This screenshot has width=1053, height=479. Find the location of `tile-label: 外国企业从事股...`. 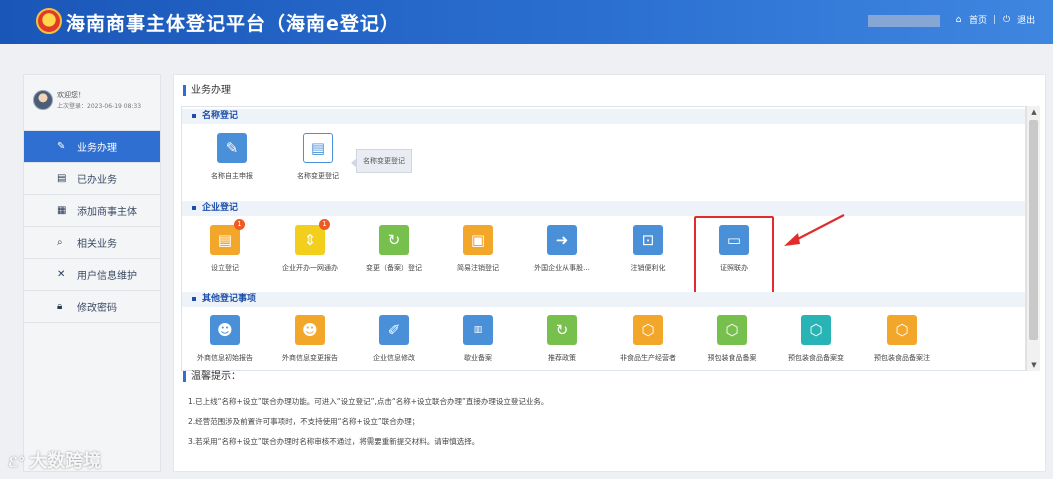

tile-label: 外国企业从事股... is located at coordinates (562, 268).